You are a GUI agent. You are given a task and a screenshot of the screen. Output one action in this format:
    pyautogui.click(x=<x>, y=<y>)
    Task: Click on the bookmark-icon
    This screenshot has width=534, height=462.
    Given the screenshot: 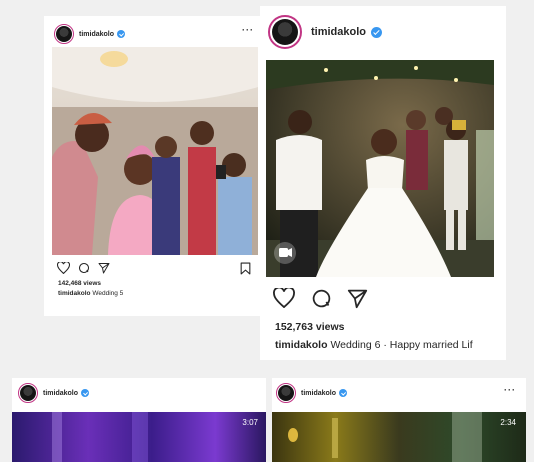 What is the action you would take?
    pyautogui.click(x=245, y=268)
    